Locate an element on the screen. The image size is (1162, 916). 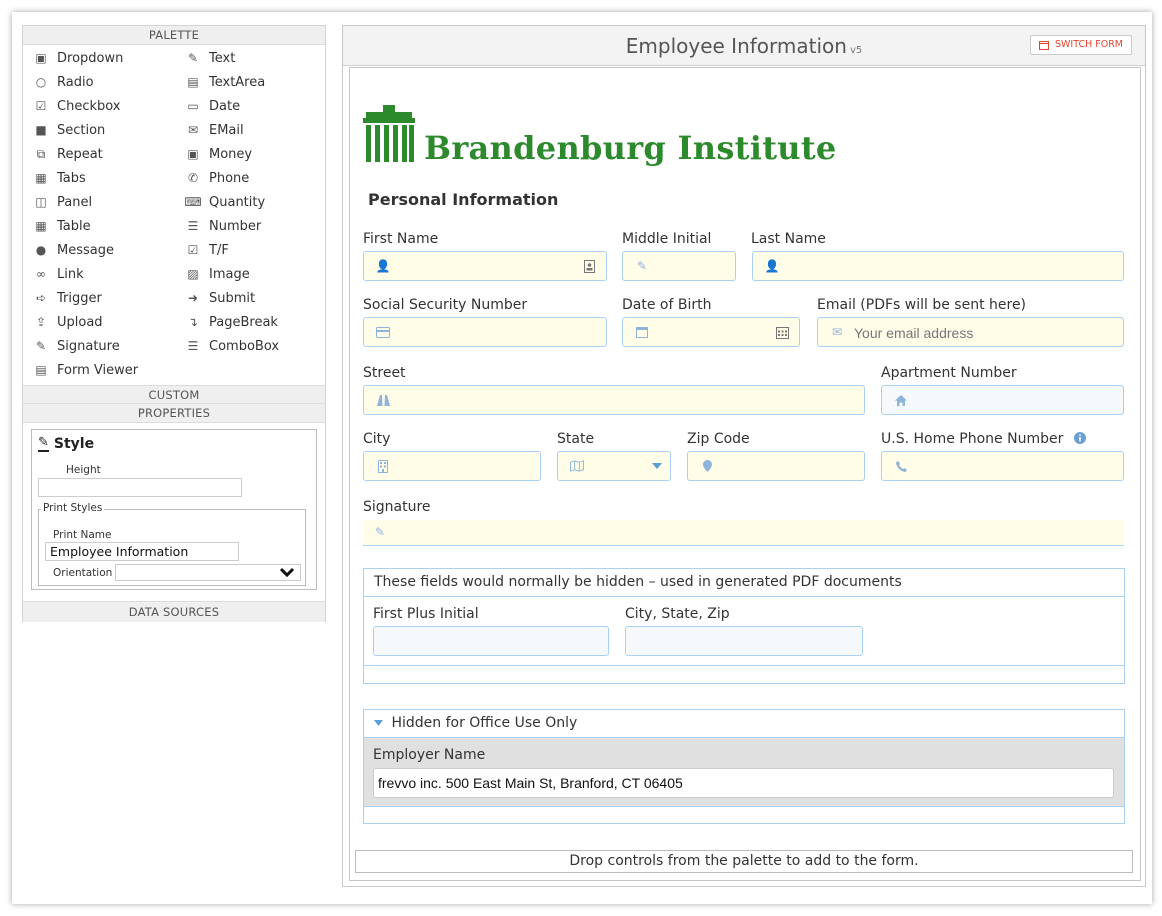
folder-icon: ■ is located at coordinates (41, 130).